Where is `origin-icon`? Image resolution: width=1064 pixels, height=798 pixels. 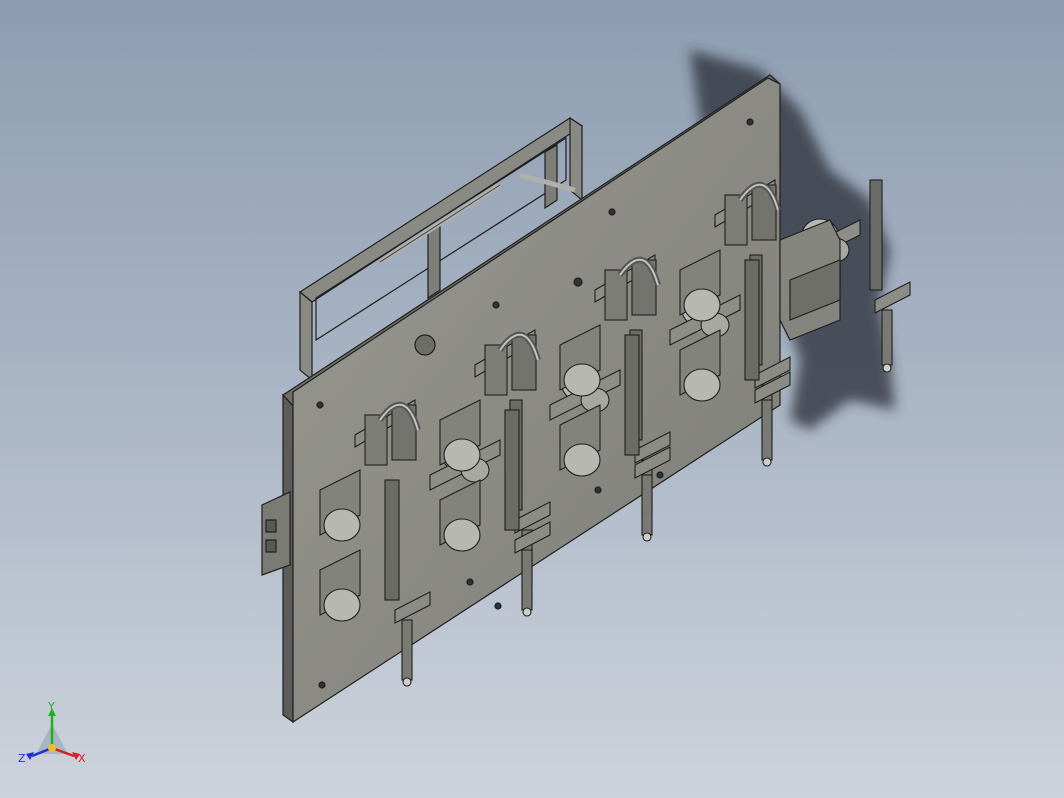
origin-icon is located at coordinates (52, 748).